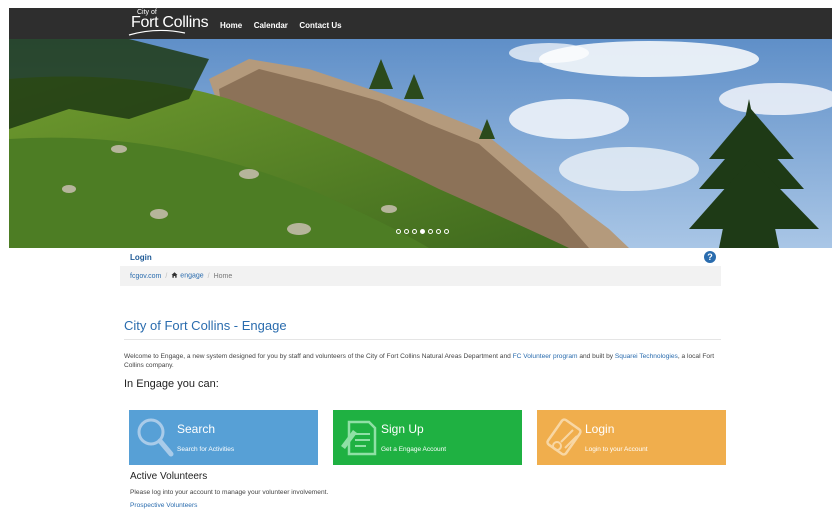  I want to click on home-icon, so click(174, 275).